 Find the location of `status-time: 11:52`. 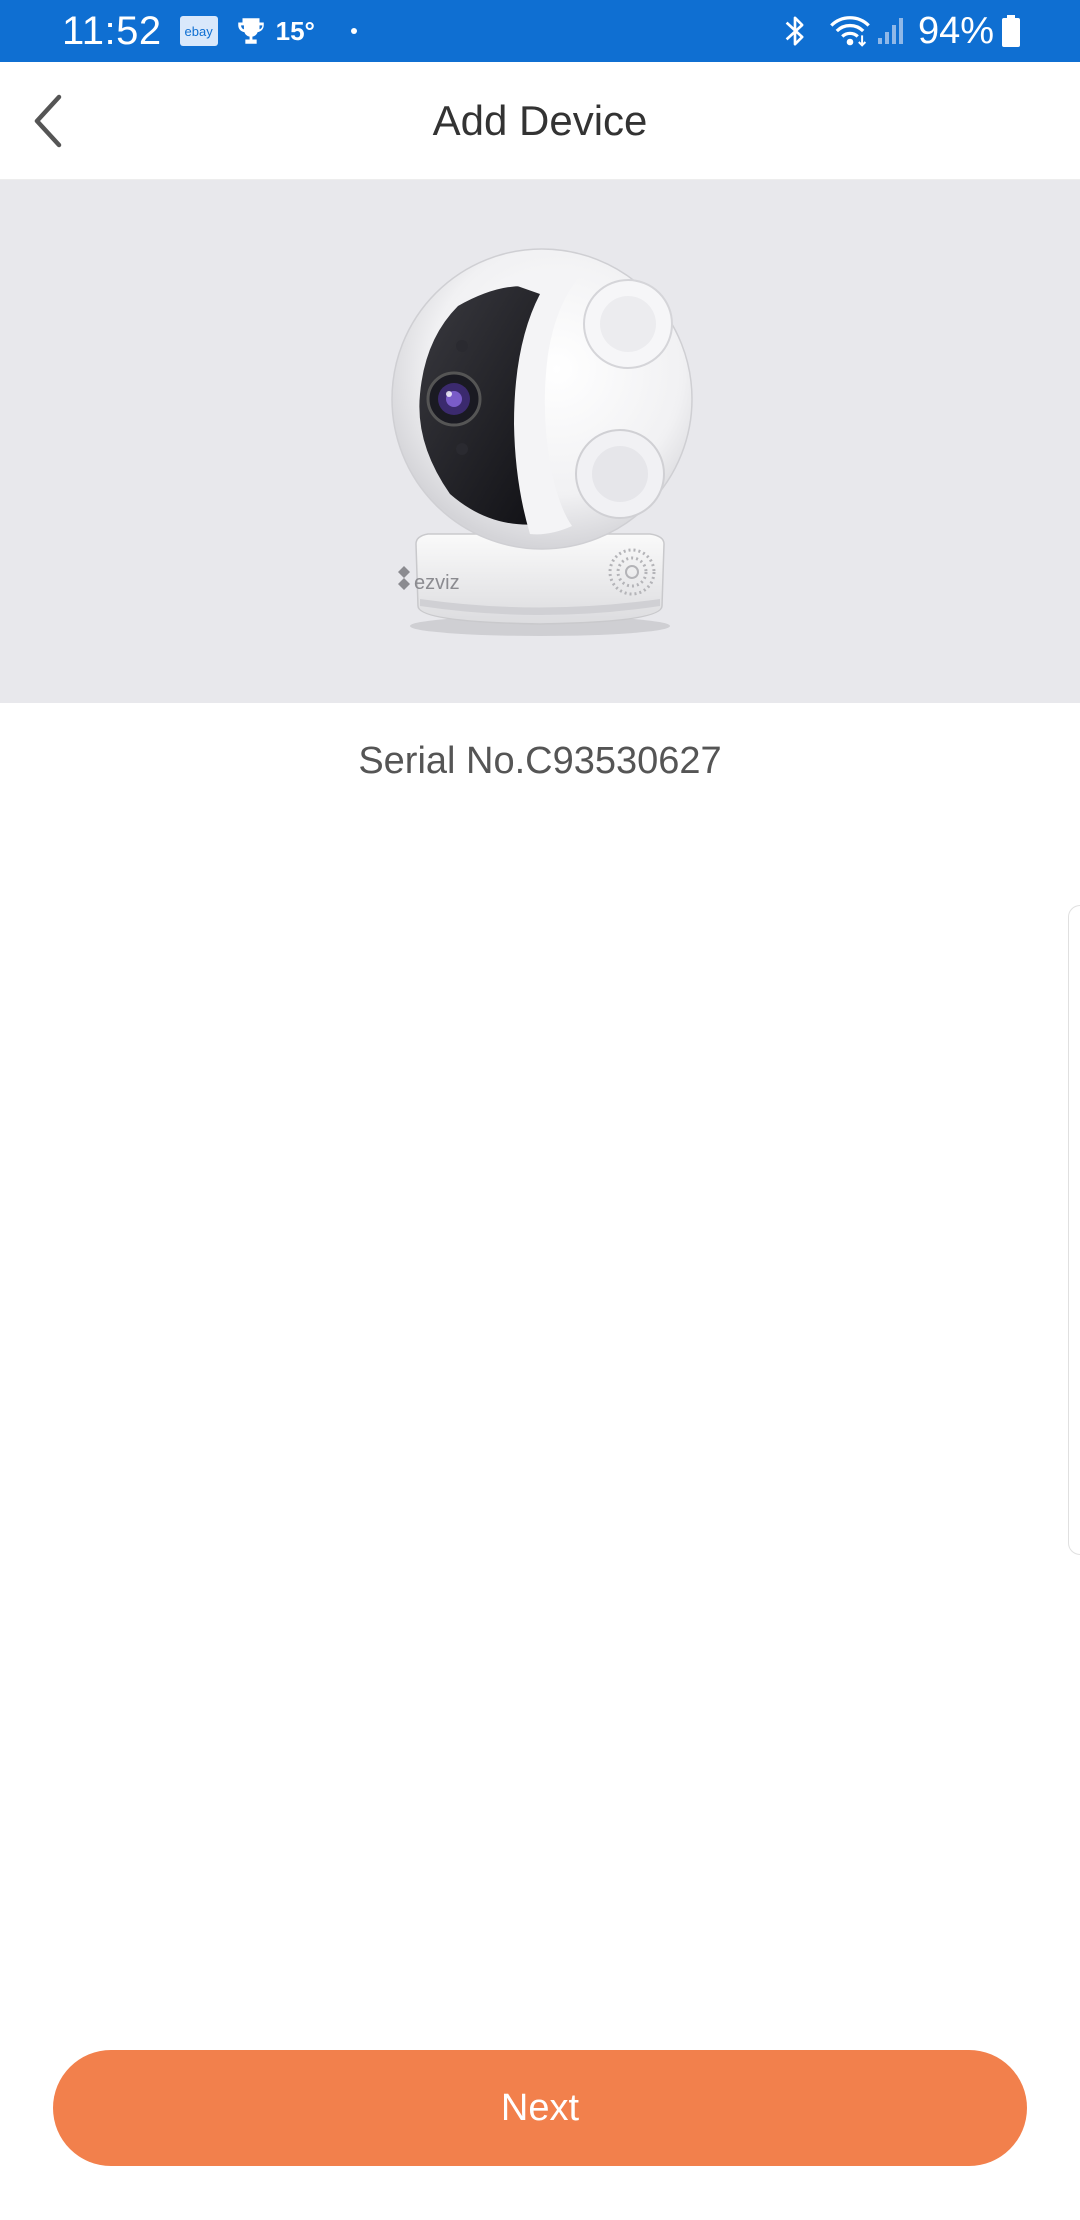

status-time: 11:52 is located at coordinates (112, 30).